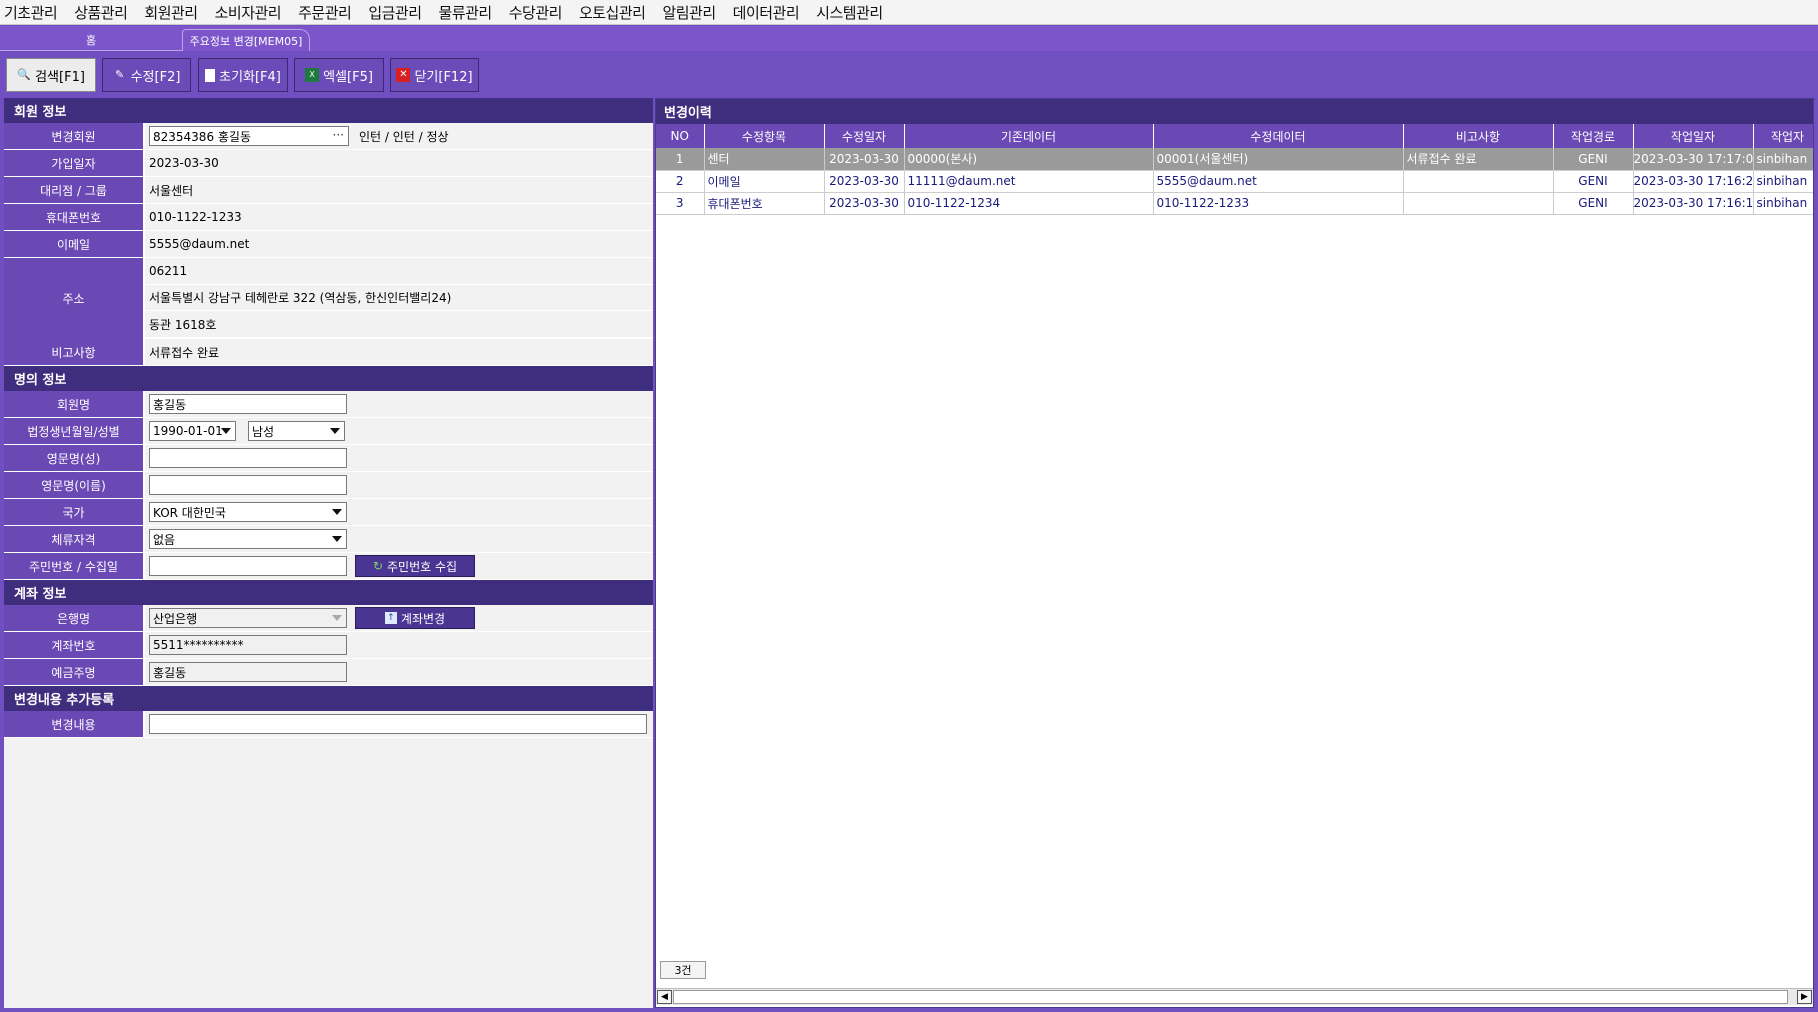 The image size is (1818, 1012). I want to click on holder-input: 홍길동, so click(248, 672).